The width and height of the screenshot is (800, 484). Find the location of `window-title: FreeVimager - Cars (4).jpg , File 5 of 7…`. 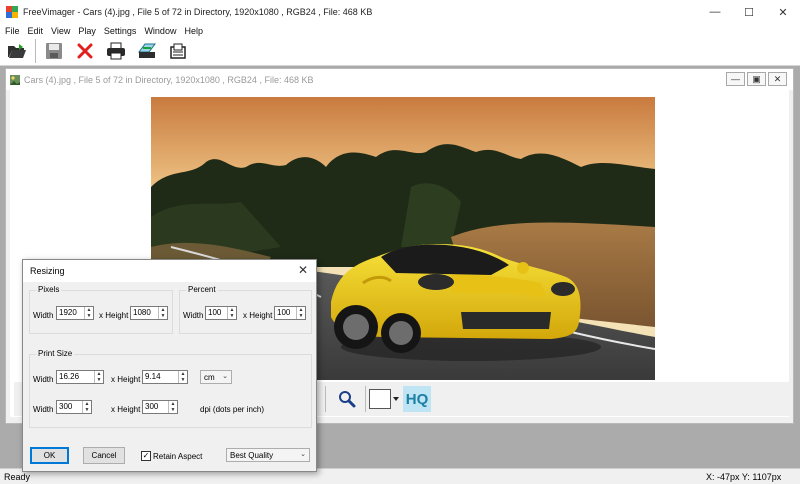

window-title: FreeVimager - Cars (4).jpg , File 5 of 7… is located at coordinates (198, 12).